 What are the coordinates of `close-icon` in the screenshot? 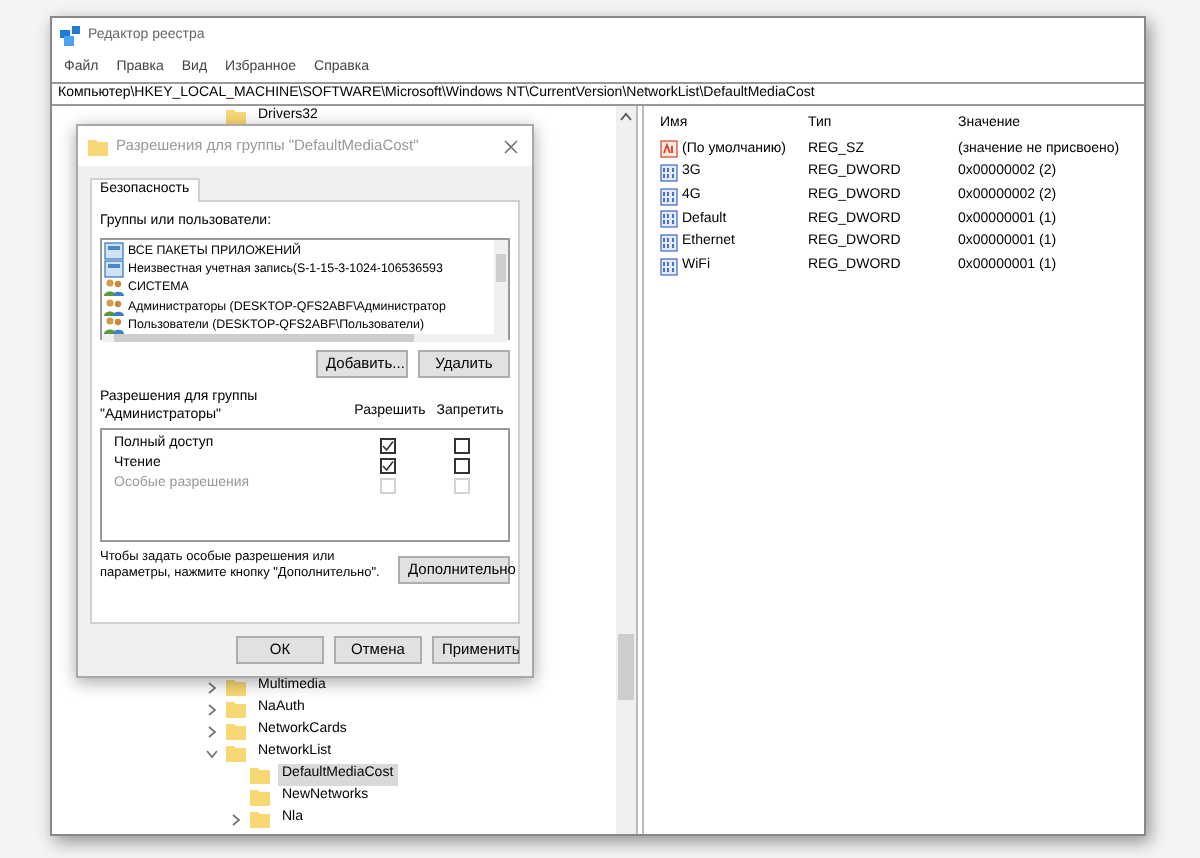 It's located at (511, 146).